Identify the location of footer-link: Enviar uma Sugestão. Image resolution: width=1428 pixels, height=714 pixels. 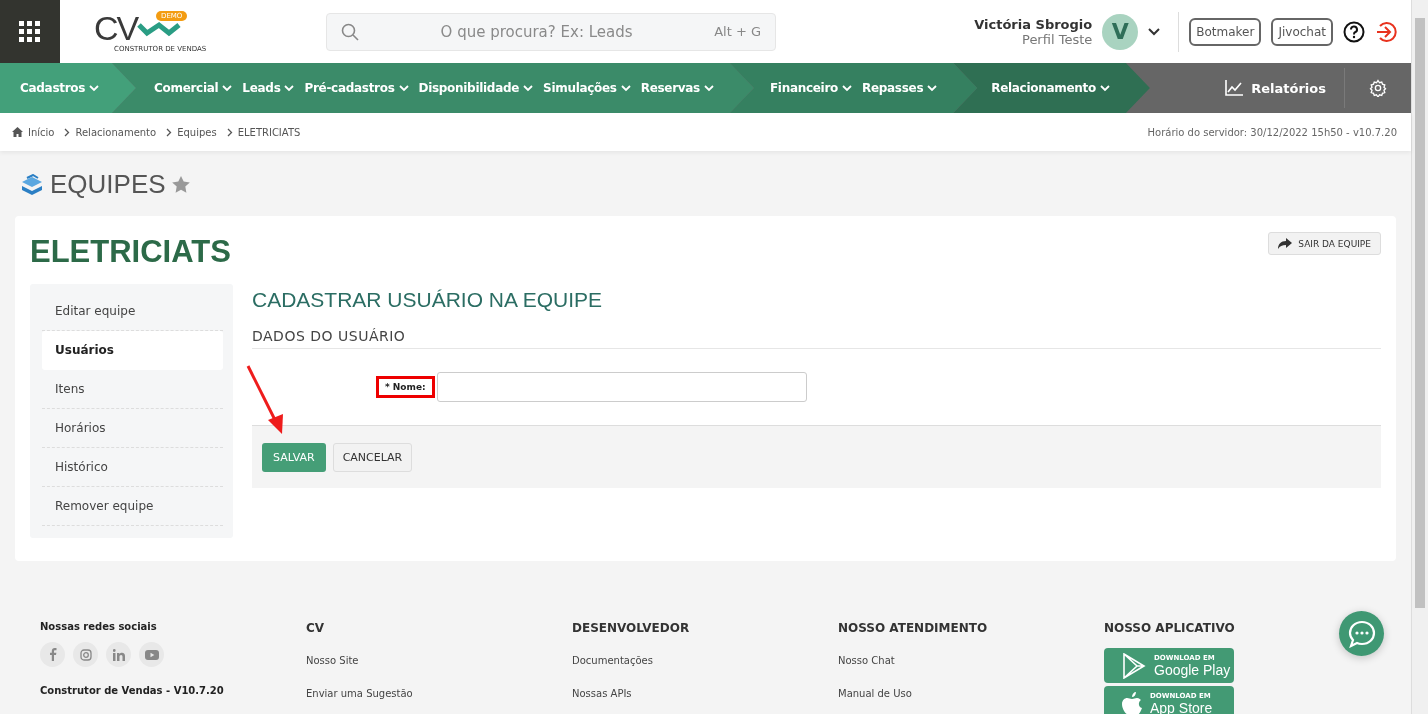
(439, 693).